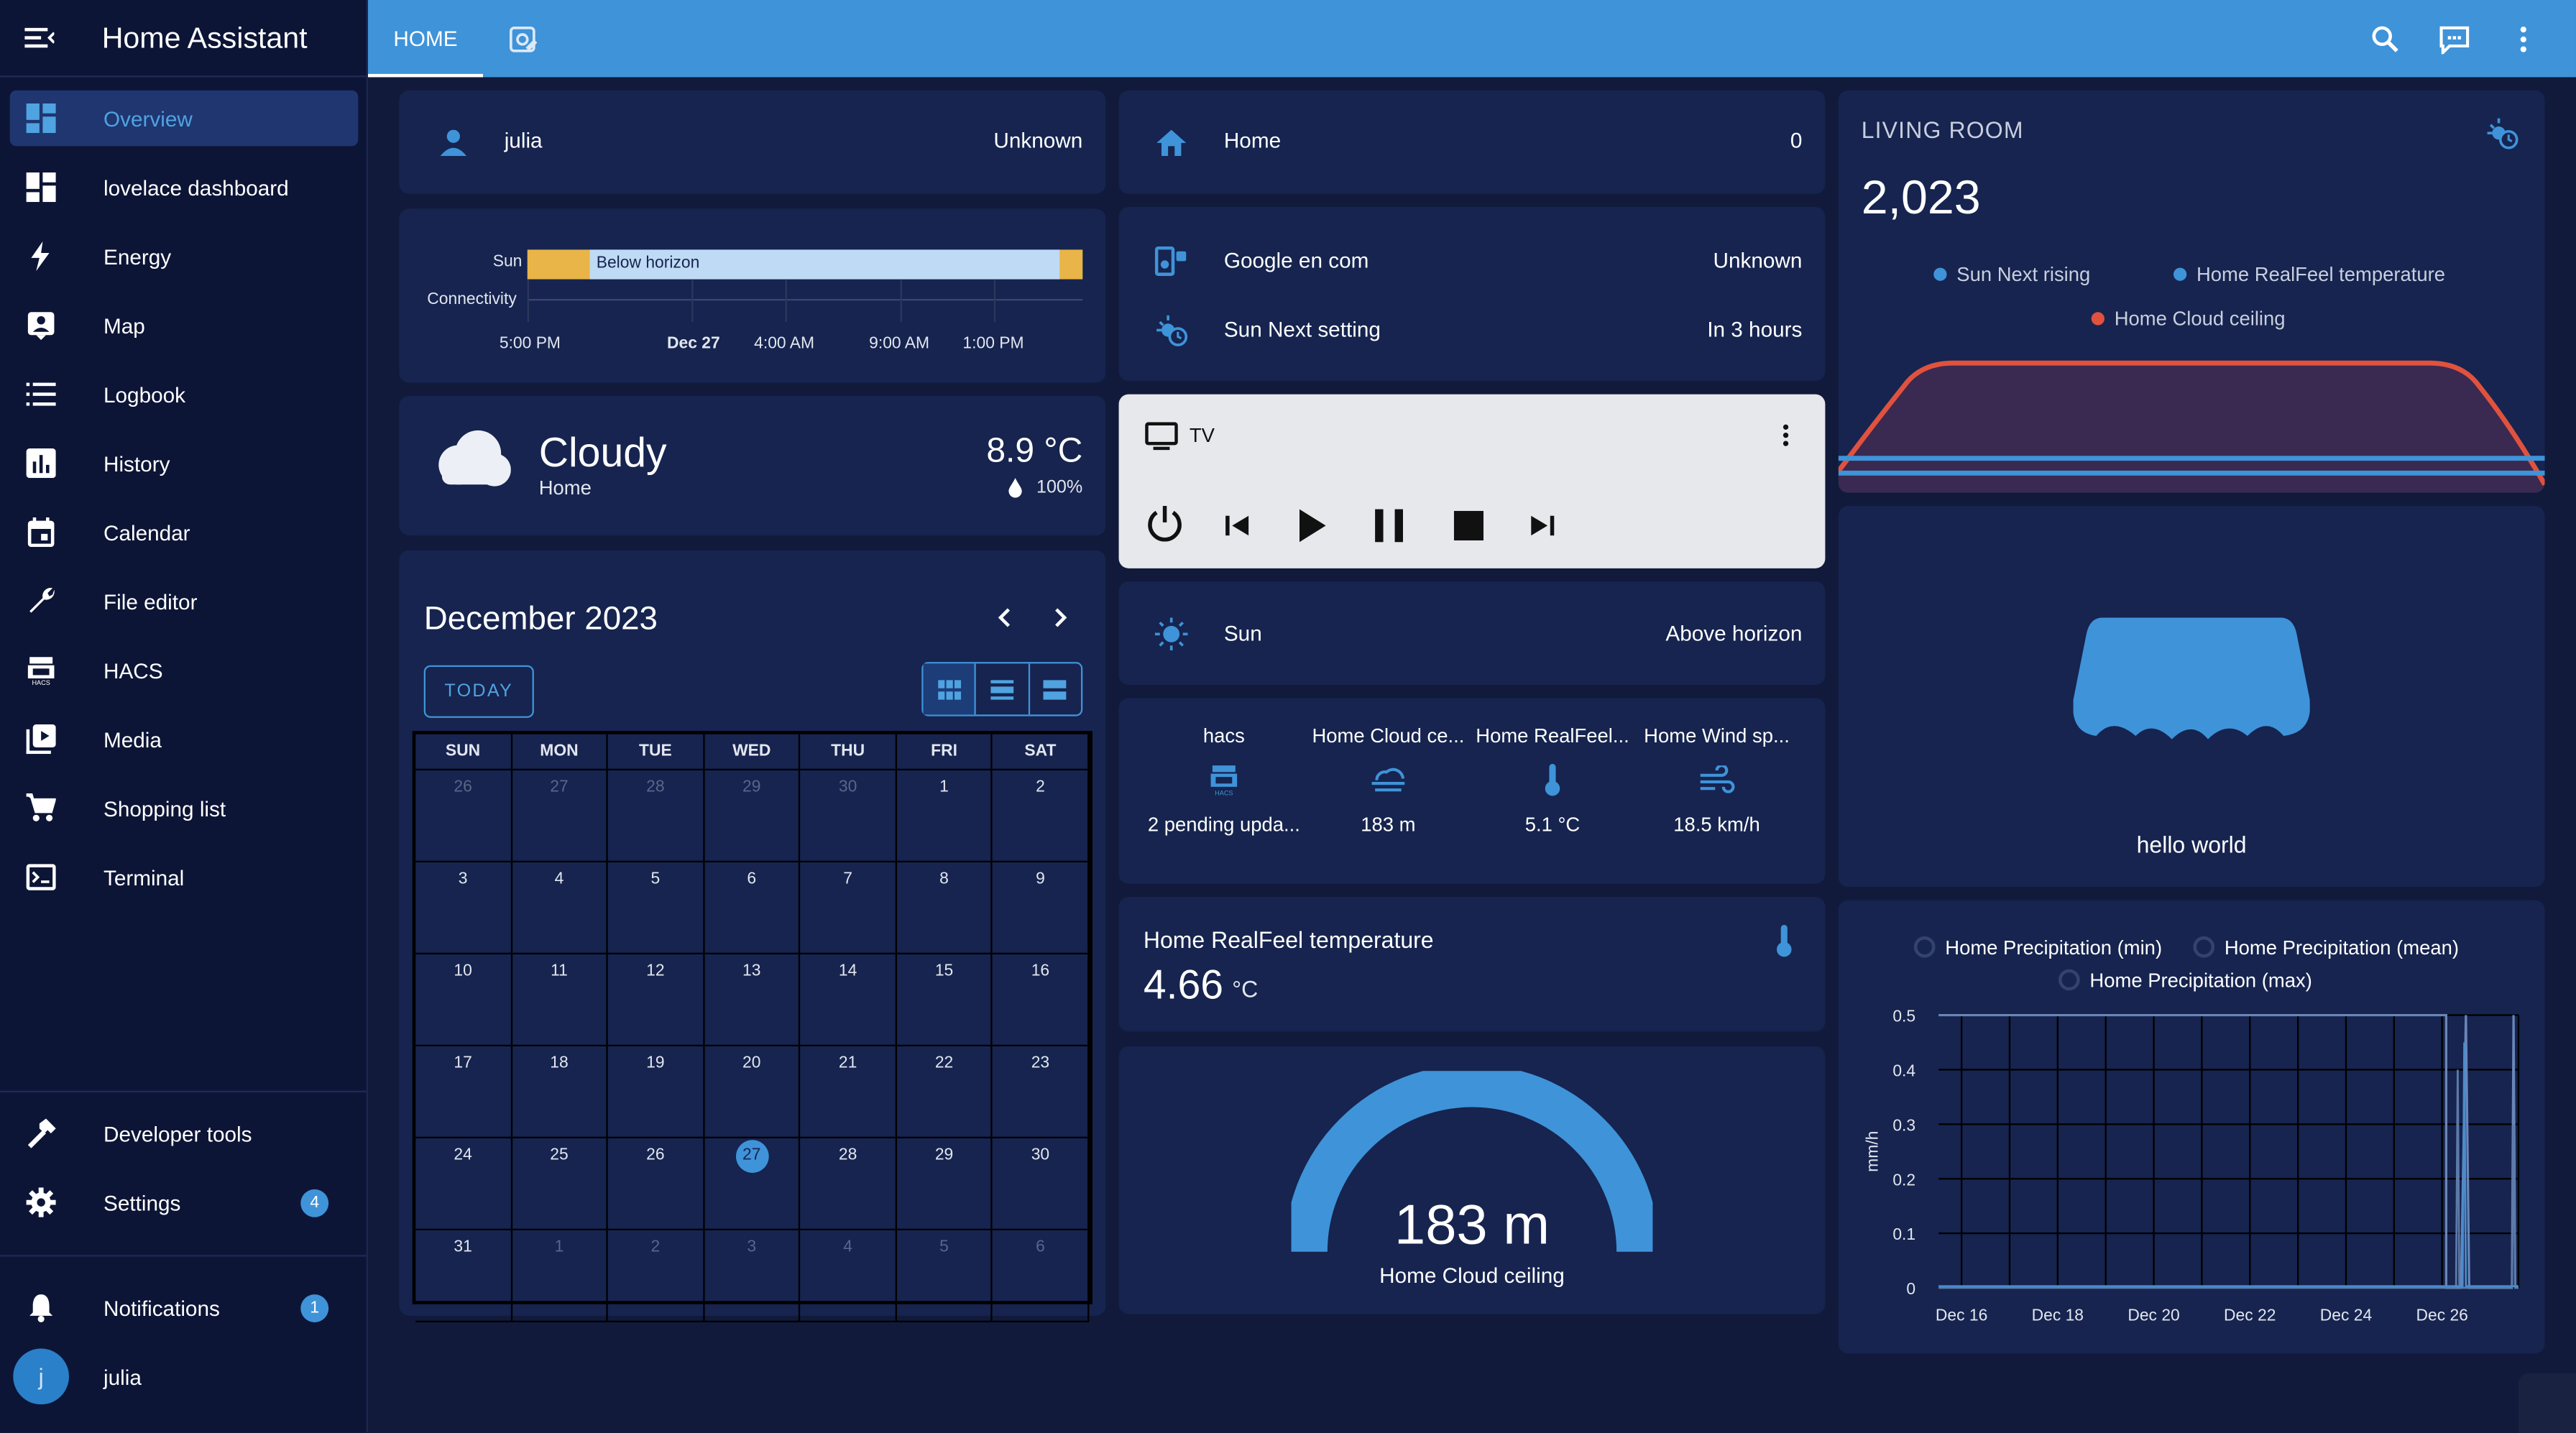  I want to click on calendar-day: 27, so click(560, 816).